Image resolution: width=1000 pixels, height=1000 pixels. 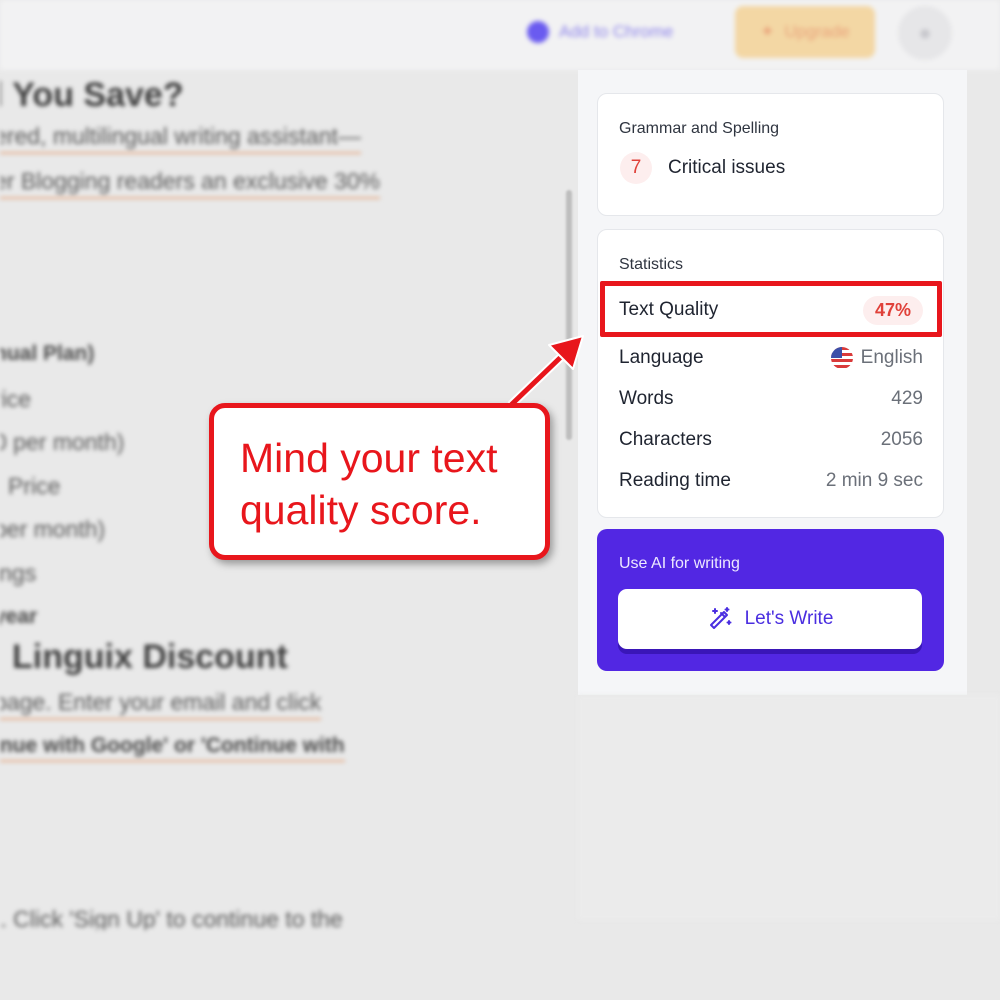 I want to click on chrome-logo-icon, so click(x=538, y=32).